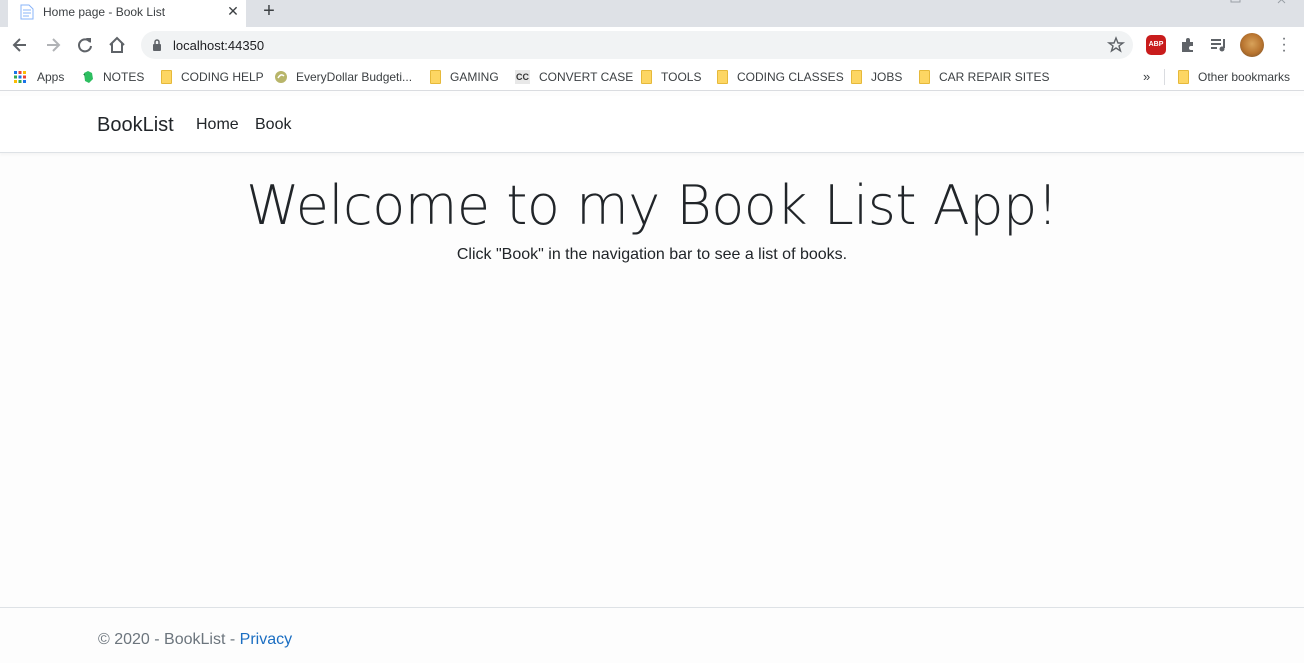 This screenshot has width=1304, height=663. What do you see at coordinates (1283, 2) in the screenshot?
I see `window-close-icon` at bounding box center [1283, 2].